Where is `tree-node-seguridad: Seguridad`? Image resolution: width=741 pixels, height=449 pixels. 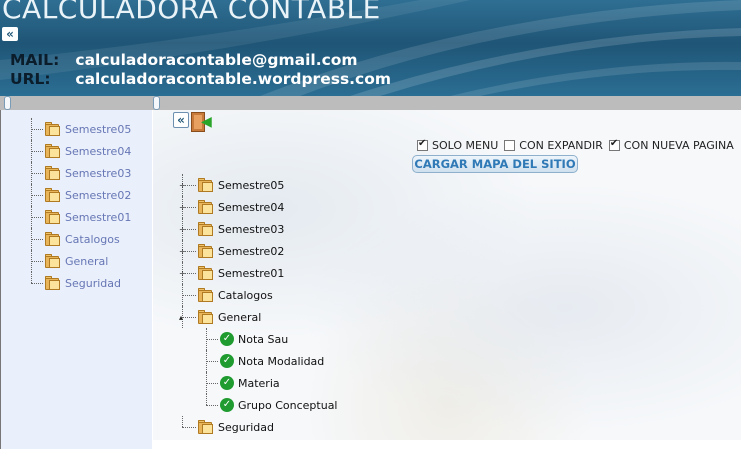
tree-node-seguridad: Seguridad is located at coordinates (258, 427).